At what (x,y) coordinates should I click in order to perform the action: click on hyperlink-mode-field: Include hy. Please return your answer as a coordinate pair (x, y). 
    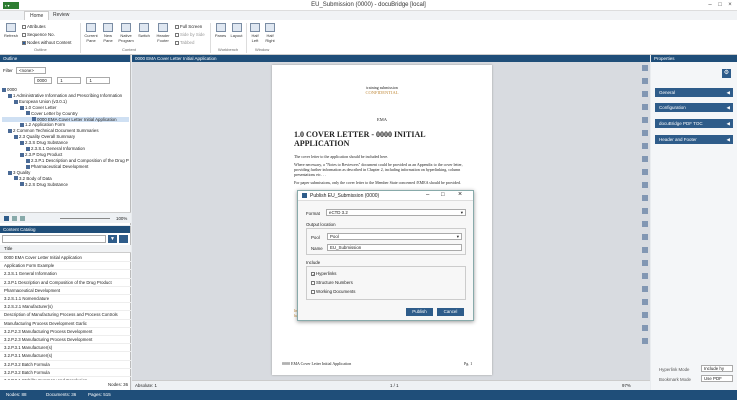
    Looking at the image, I should click on (717, 368).